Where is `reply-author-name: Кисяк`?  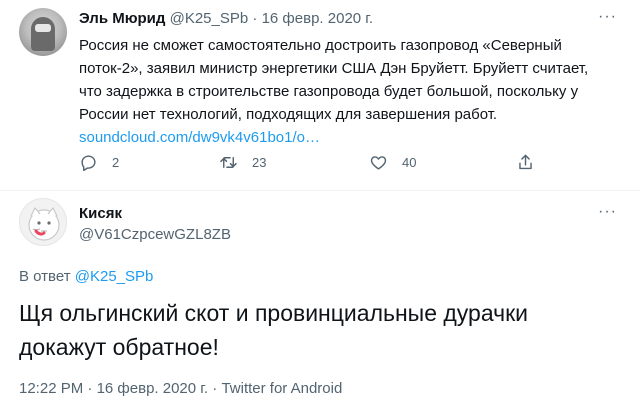
reply-author-name: Кисяк is located at coordinates (100, 213).